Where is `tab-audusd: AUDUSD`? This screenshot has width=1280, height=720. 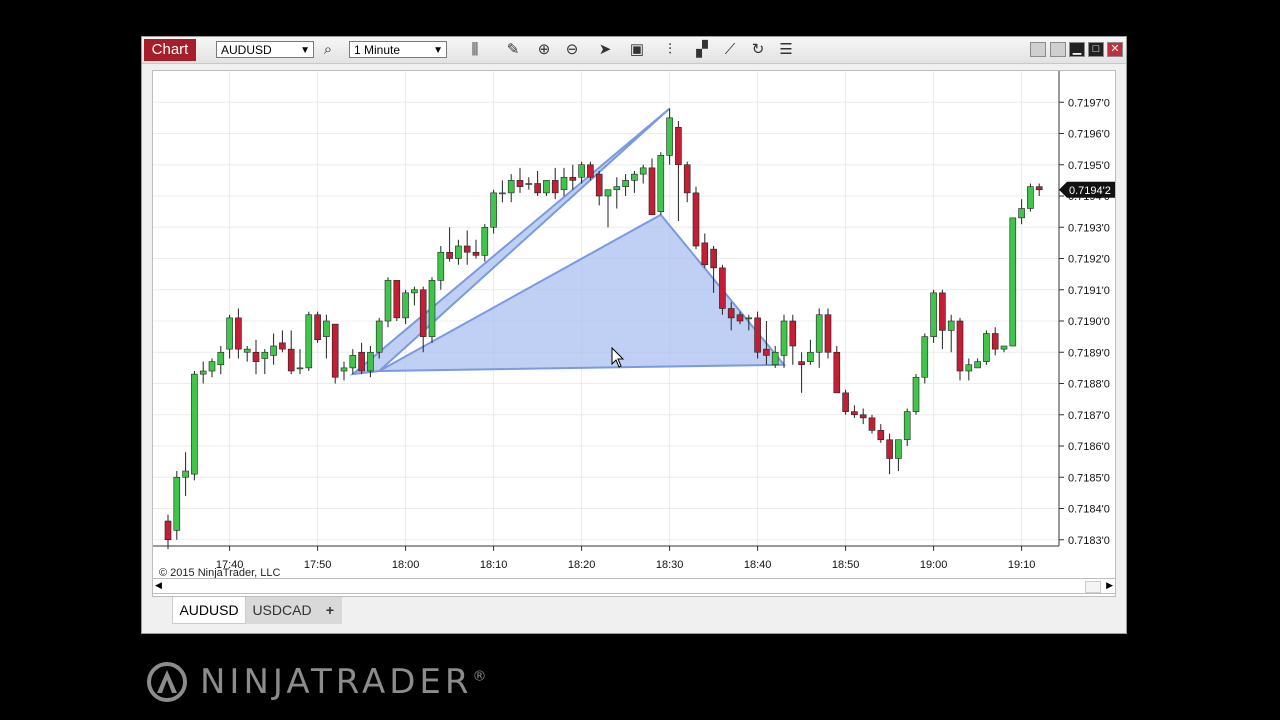 tab-audusd: AUDUSD is located at coordinates (209, 610).